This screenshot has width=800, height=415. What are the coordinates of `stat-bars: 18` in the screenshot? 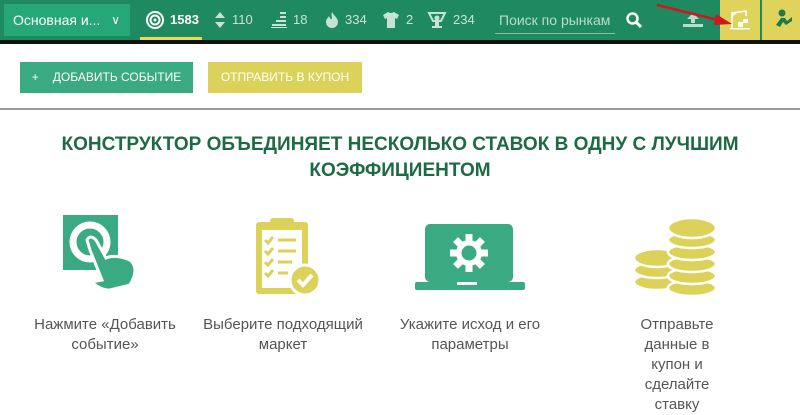 It's located at (289, 20).